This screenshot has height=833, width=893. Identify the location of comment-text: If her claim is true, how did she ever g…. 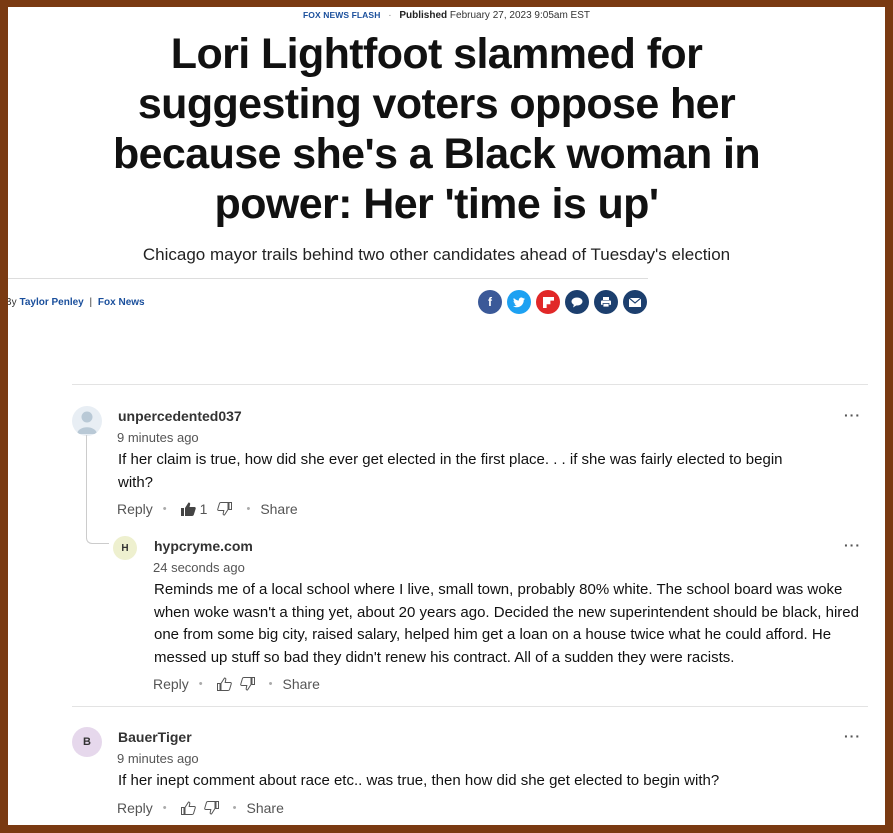
(450, 471).